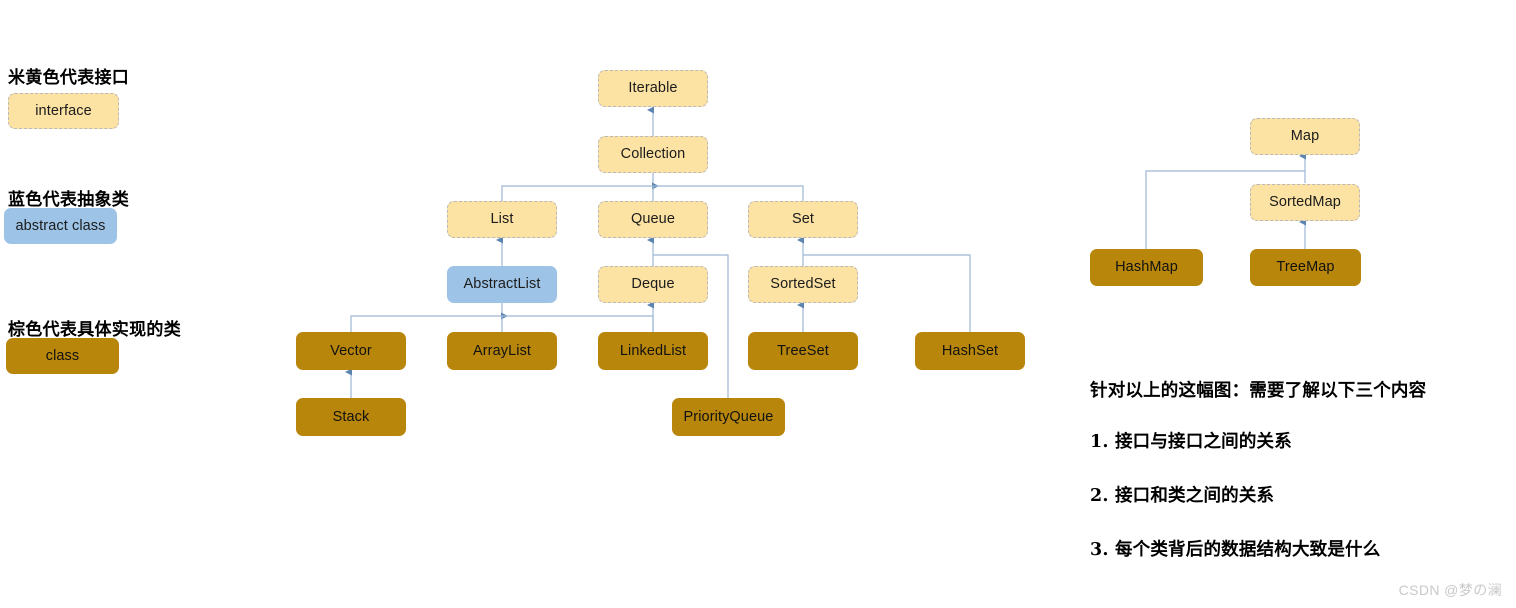  Describe the element at coordinates (69, 78) in the screenshot. I see `legend-title-interface: 米黄色代表接口` at that location.